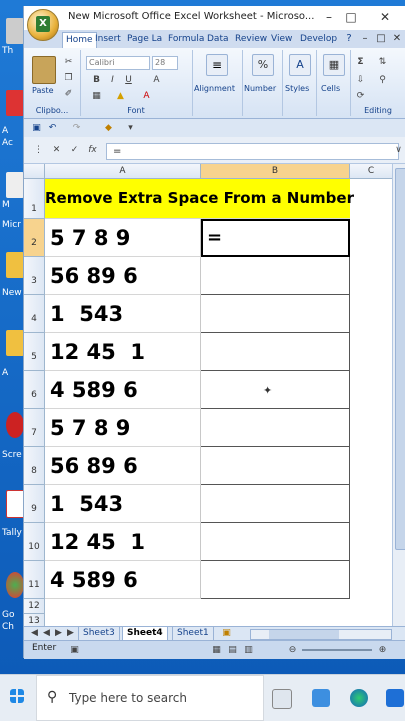 This screenshot has width=405, height=721. What do you see at coordinates (34, 542) in the screenshot?
I see `row-header: 10` at bounding box center [34, 542].